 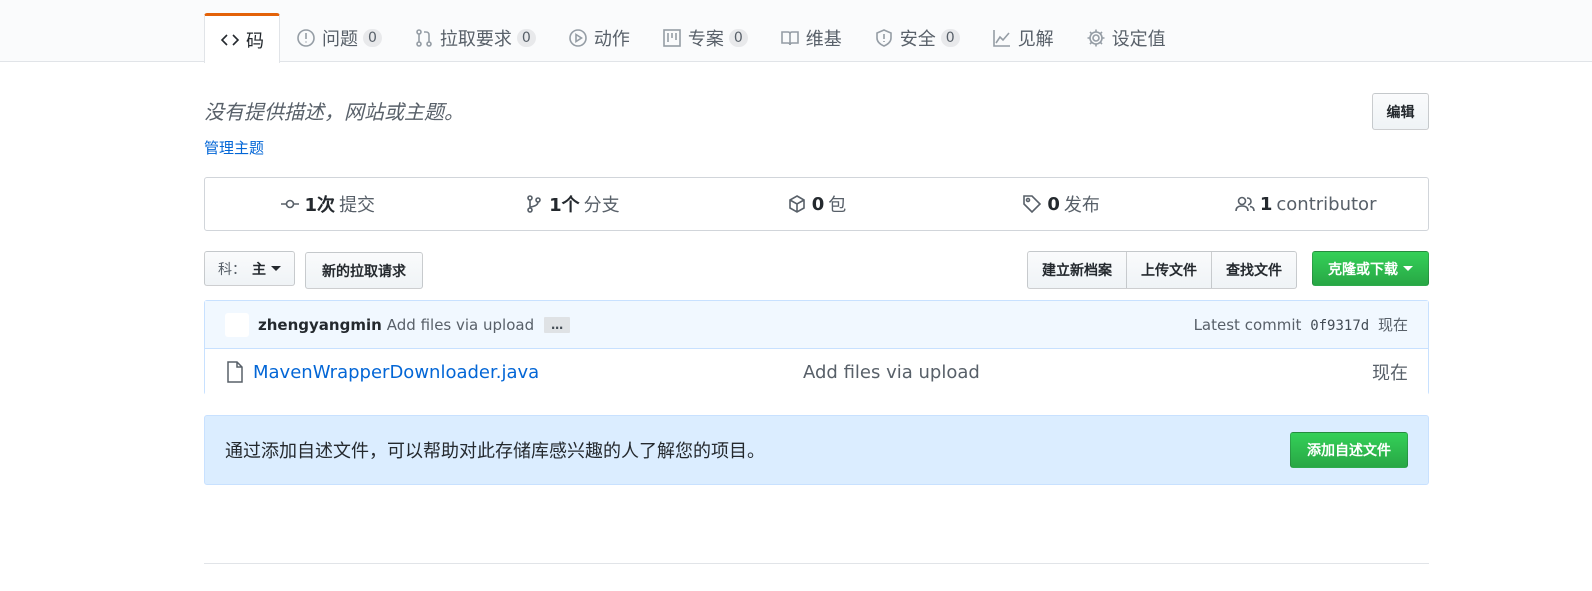 What do you see at coordinates (230, 40) in the screenshot?
I see `code-icon` at bounding box center [230, 40].